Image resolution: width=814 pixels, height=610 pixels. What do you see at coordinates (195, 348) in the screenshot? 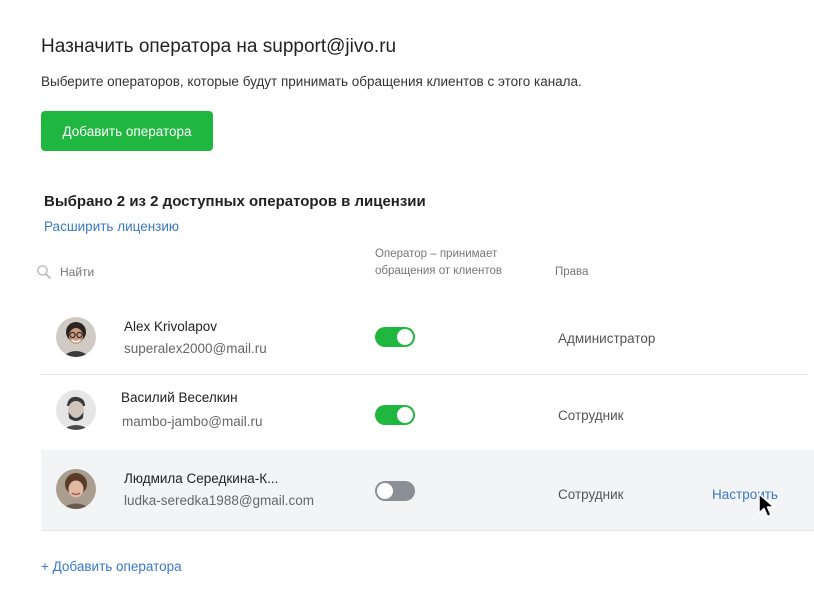
I see `operator-email: superalex2000@mail.ru` at bounding box center [195, 348].